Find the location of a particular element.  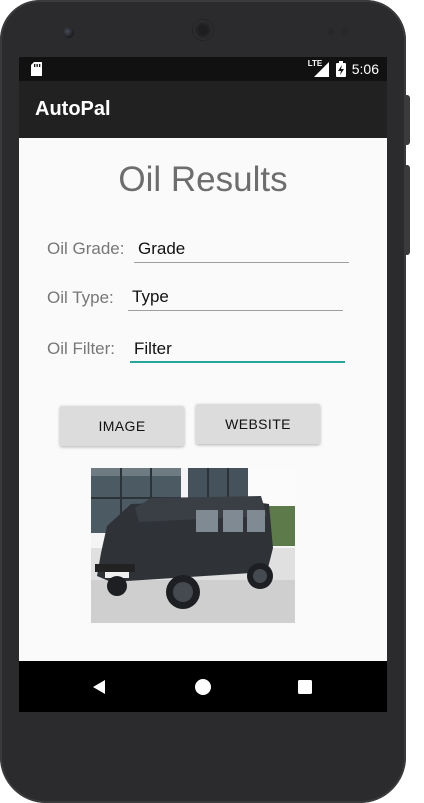

website-button: WEBSITE is located at coordinates (258, 424).